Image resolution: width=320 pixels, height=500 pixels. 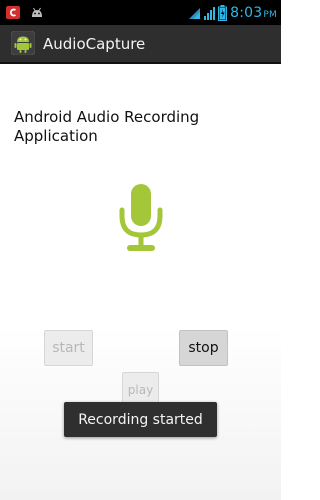 I want to click on signal-icon, so click(x=210, y=13).